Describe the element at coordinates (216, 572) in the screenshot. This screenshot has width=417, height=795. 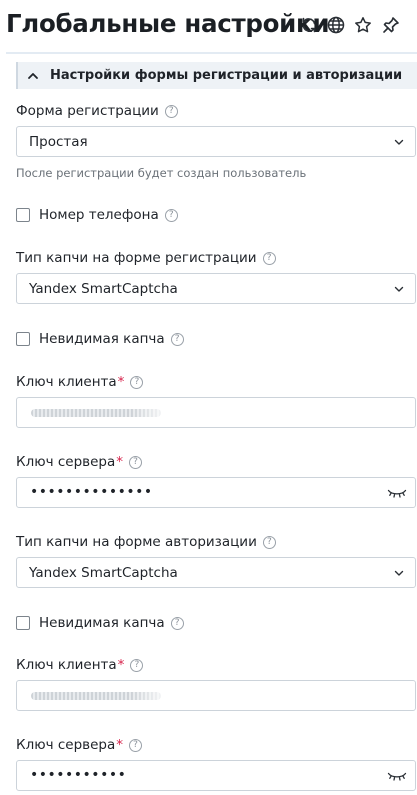
I see `auth-captcha-select: Yandex SmartCaptcha` at that location.